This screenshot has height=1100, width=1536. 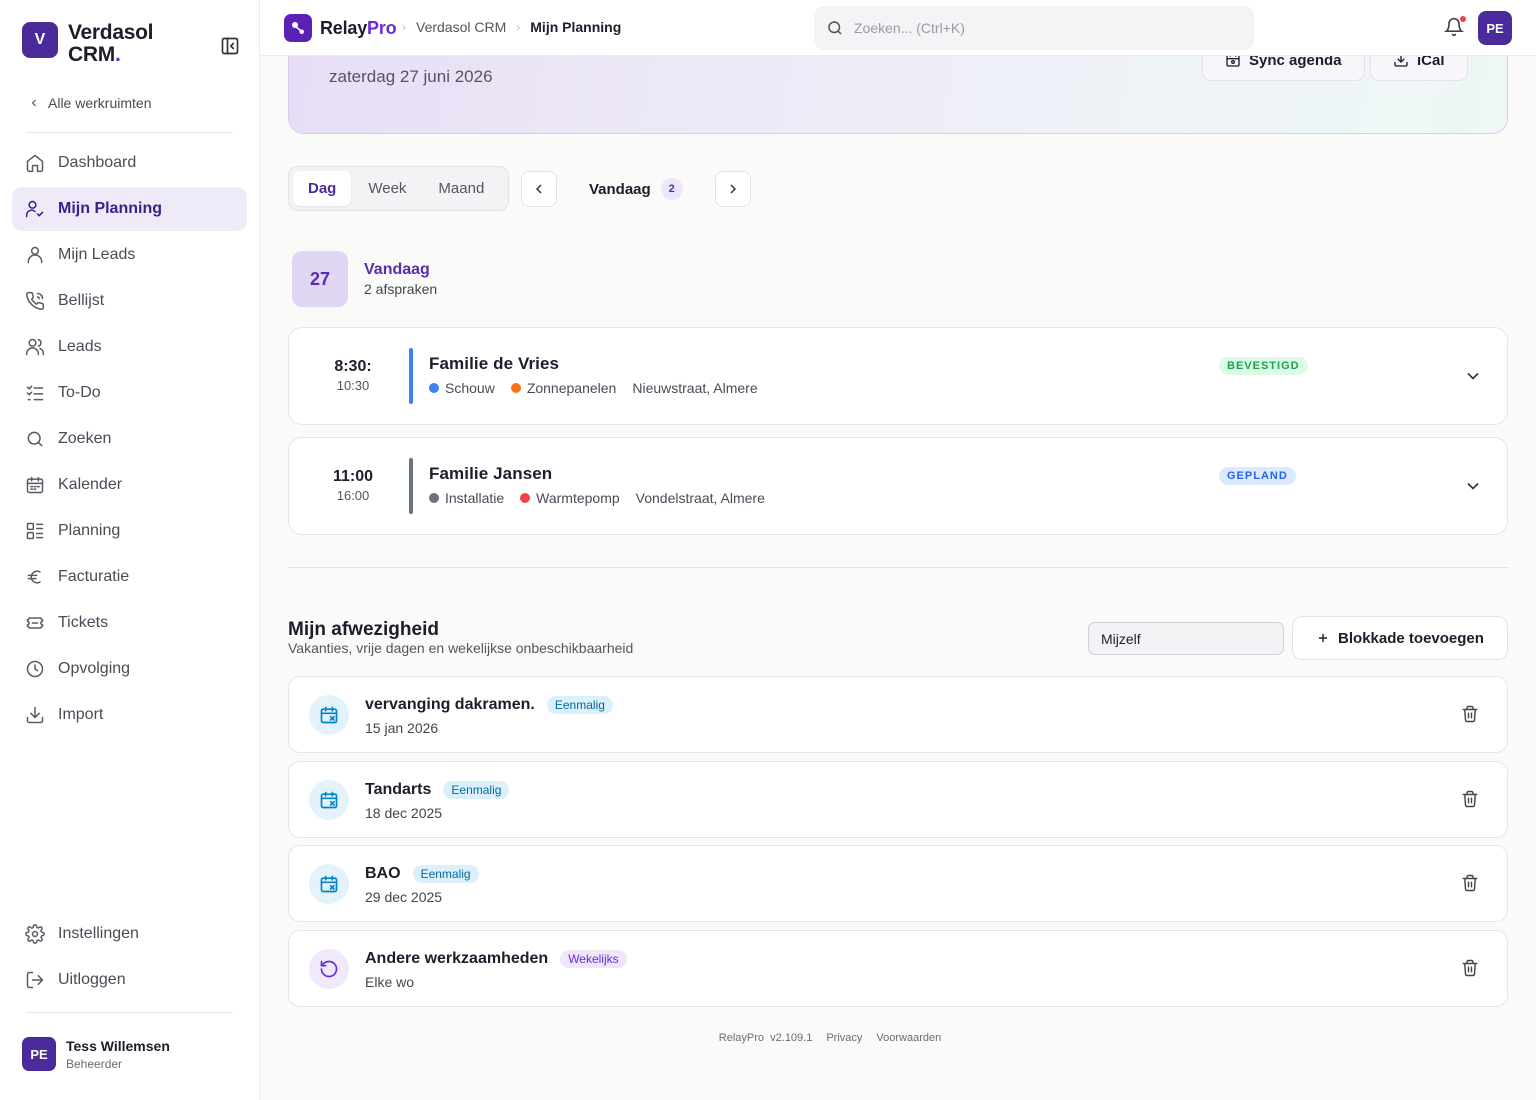 I want to click on footer-version: RelayPro v2.109.1, so click(x=765, y=1038).